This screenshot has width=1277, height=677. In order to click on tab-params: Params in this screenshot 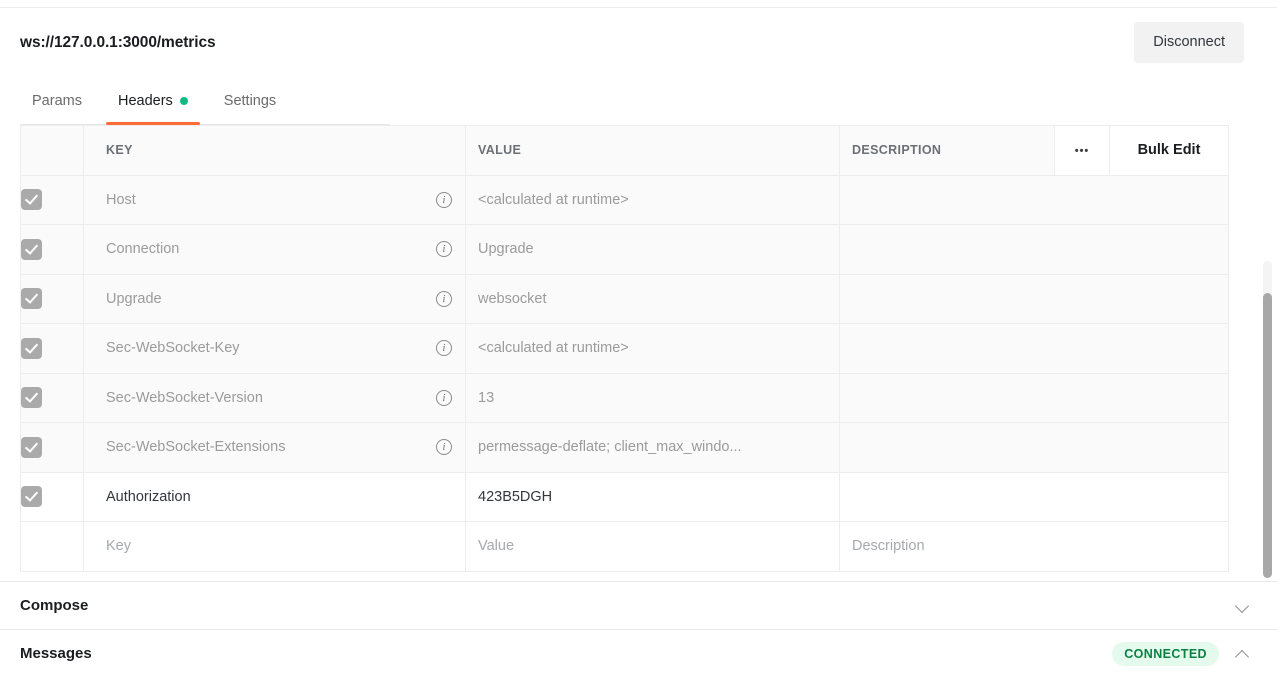, I will do `click(57, 101)`.